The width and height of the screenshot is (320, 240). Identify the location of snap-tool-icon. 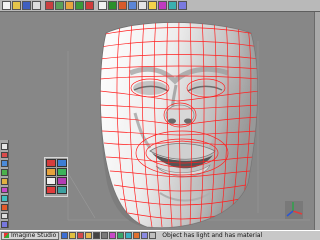
(4, 225).